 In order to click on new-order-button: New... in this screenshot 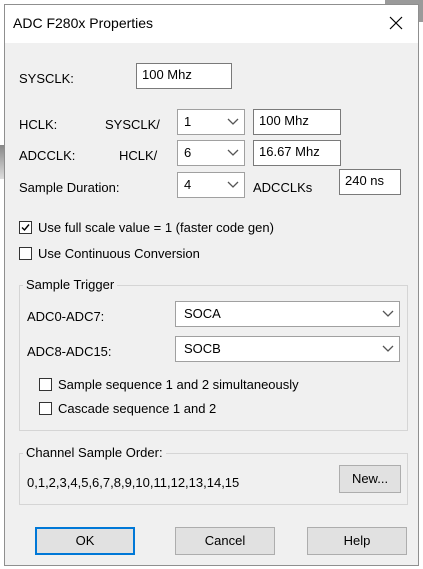, I will do `click(370, 479)`.